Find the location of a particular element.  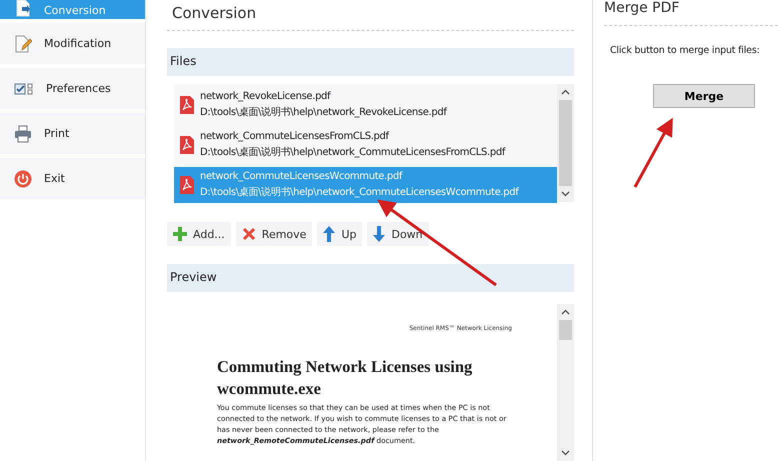

remove-button: Remove is located at coordinates (274, 234).